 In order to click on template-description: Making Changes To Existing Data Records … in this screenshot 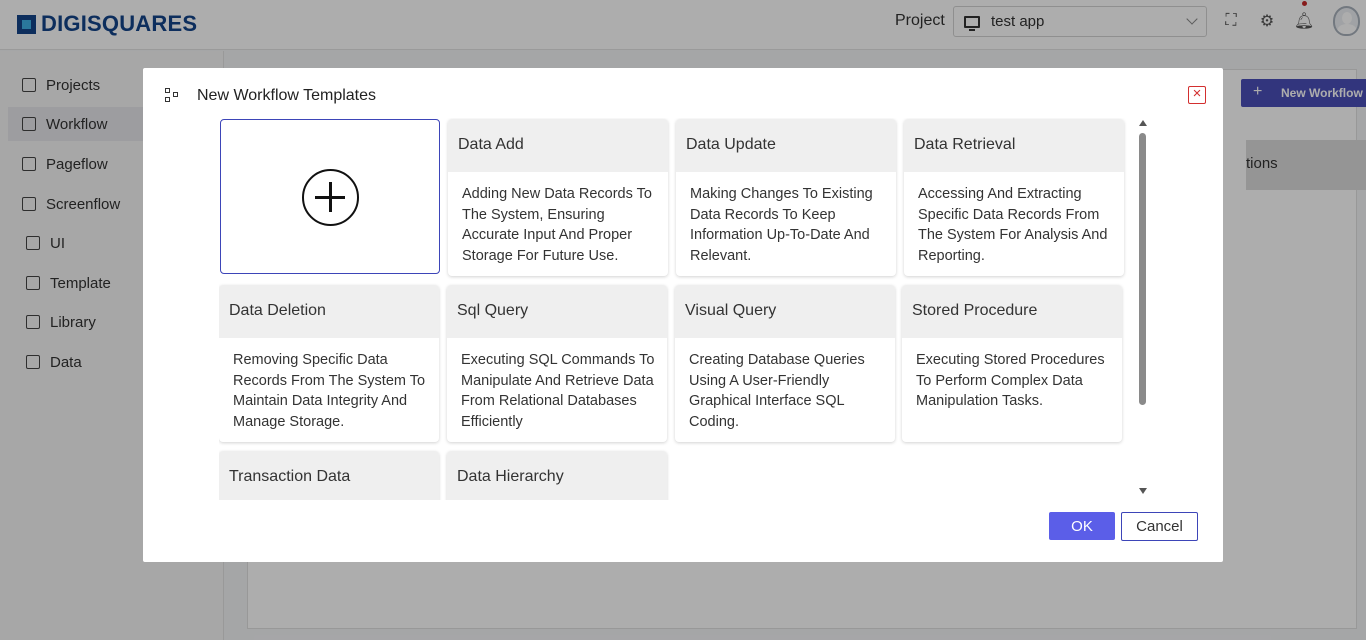, I will do `click(781, 225)`.